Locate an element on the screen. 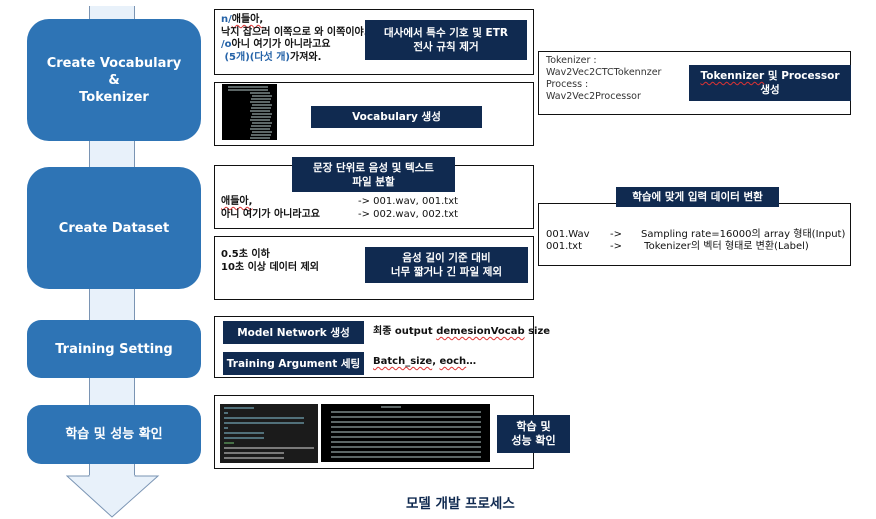  note-text: 최종 output is located at coordinates (405, 331).